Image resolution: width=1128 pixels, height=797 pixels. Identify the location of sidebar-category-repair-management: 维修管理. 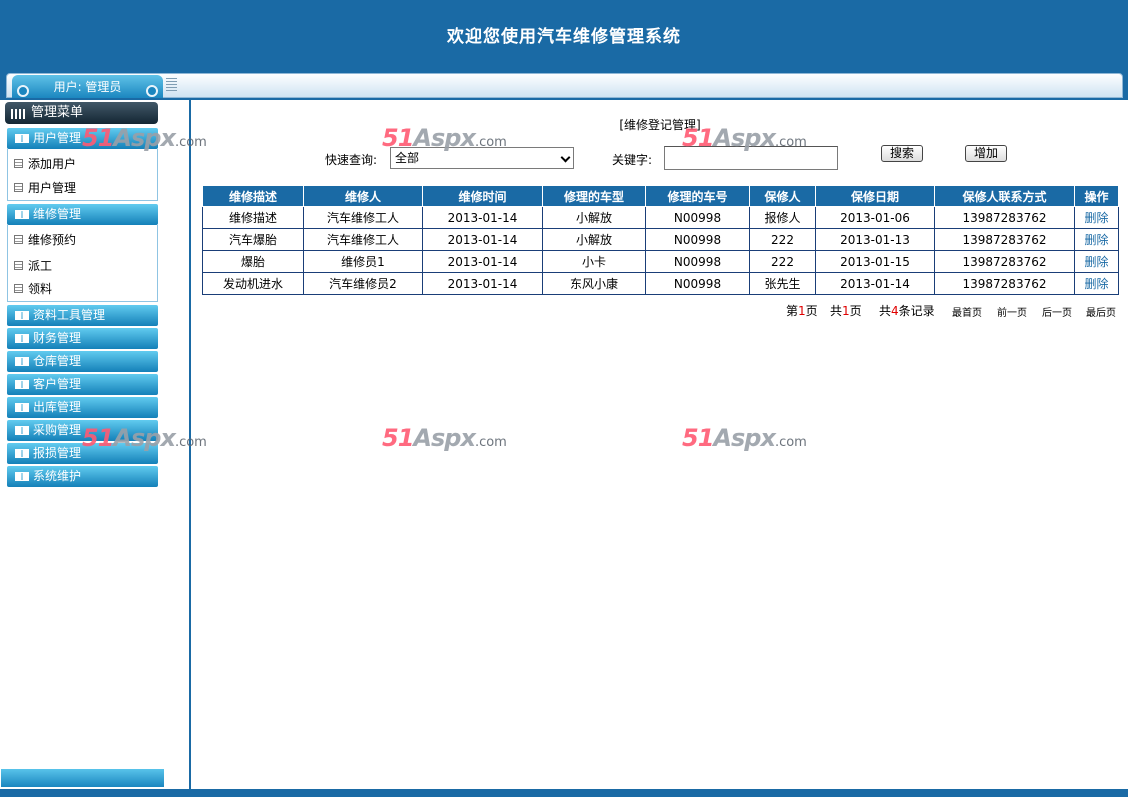
(82, 214).